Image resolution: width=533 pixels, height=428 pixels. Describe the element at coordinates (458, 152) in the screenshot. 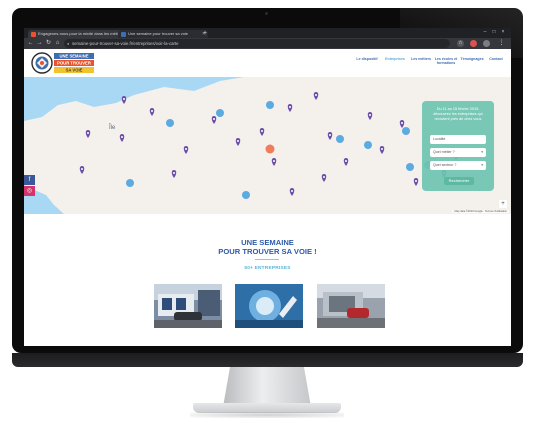

I see `job-select: Quel métier ? ▾` at that location.